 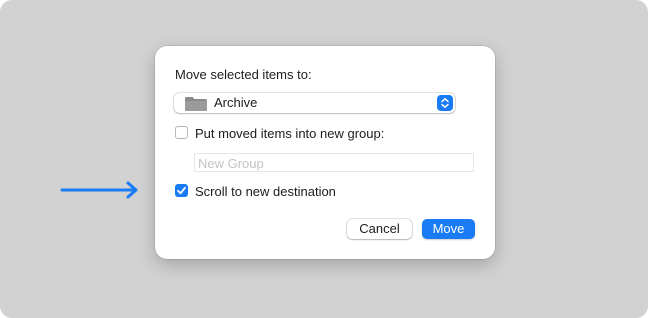 I want to click on destination-value: Archive, so click(x=236, y=102).